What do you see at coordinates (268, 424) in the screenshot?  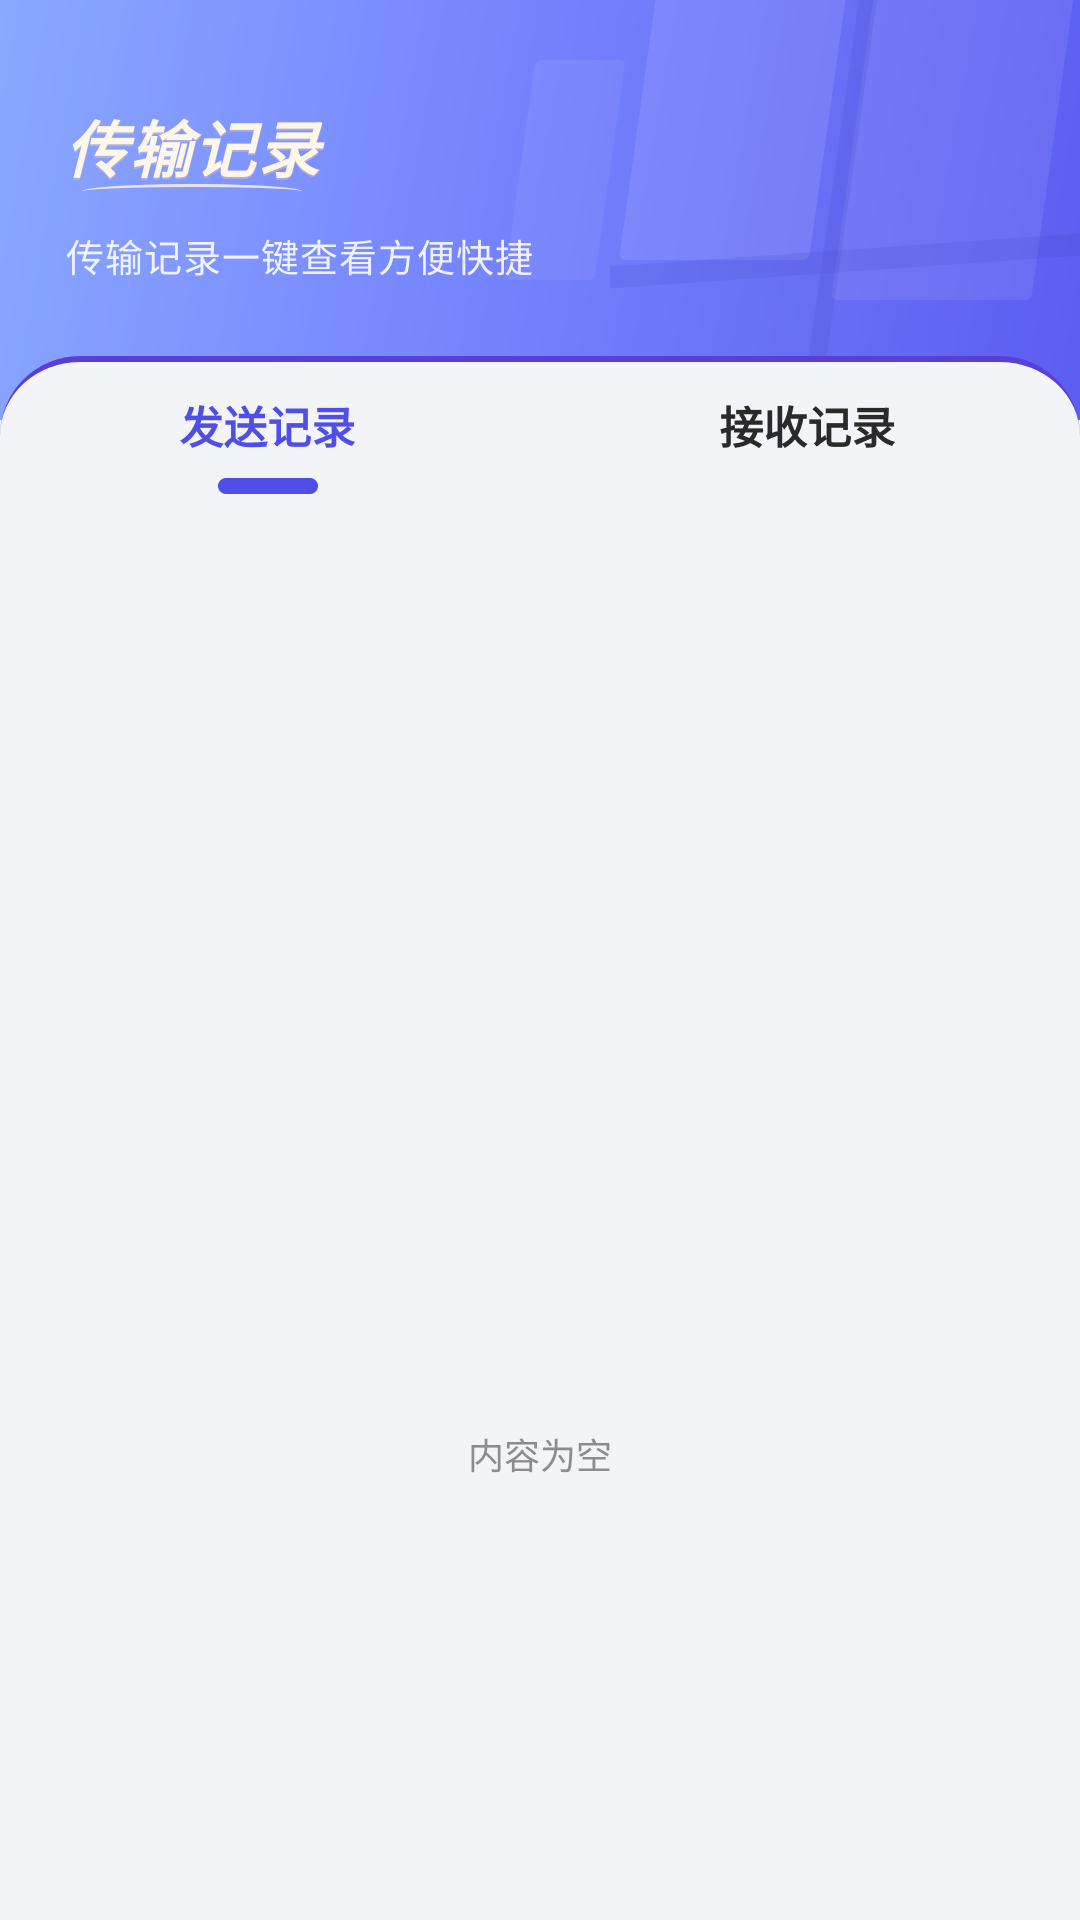 I see `tab-send-records: 发送记录` at bounding box center [268, 424].